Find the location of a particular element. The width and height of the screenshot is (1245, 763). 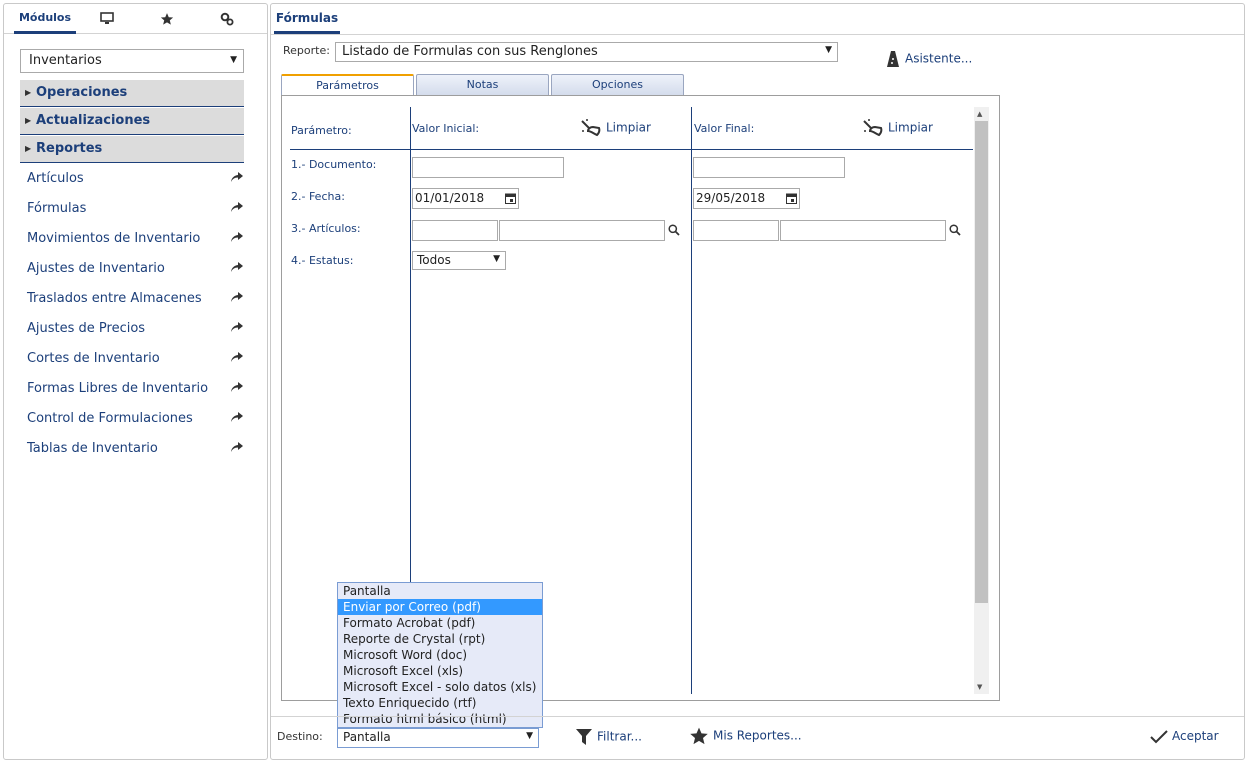

destino-option: Pantalla is located at coordinates (440, 591).